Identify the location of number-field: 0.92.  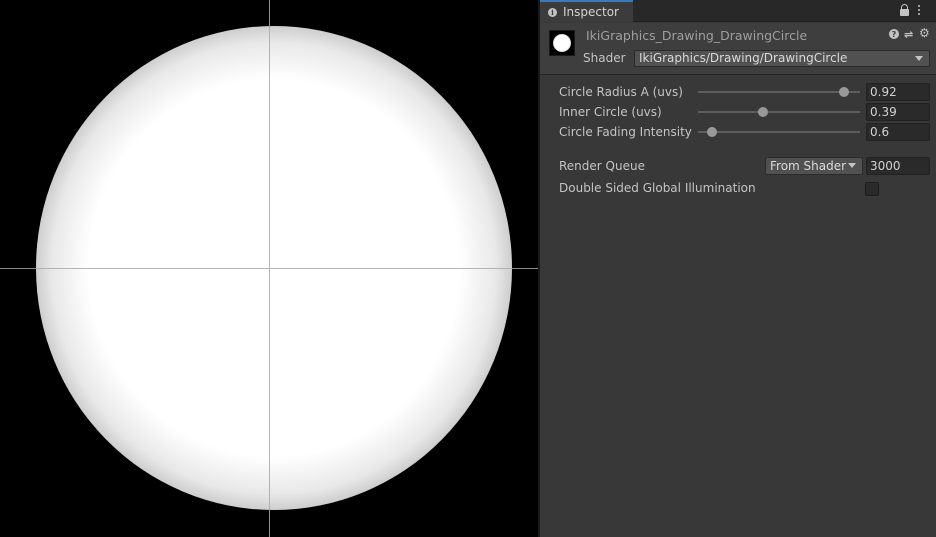
(898, 92).